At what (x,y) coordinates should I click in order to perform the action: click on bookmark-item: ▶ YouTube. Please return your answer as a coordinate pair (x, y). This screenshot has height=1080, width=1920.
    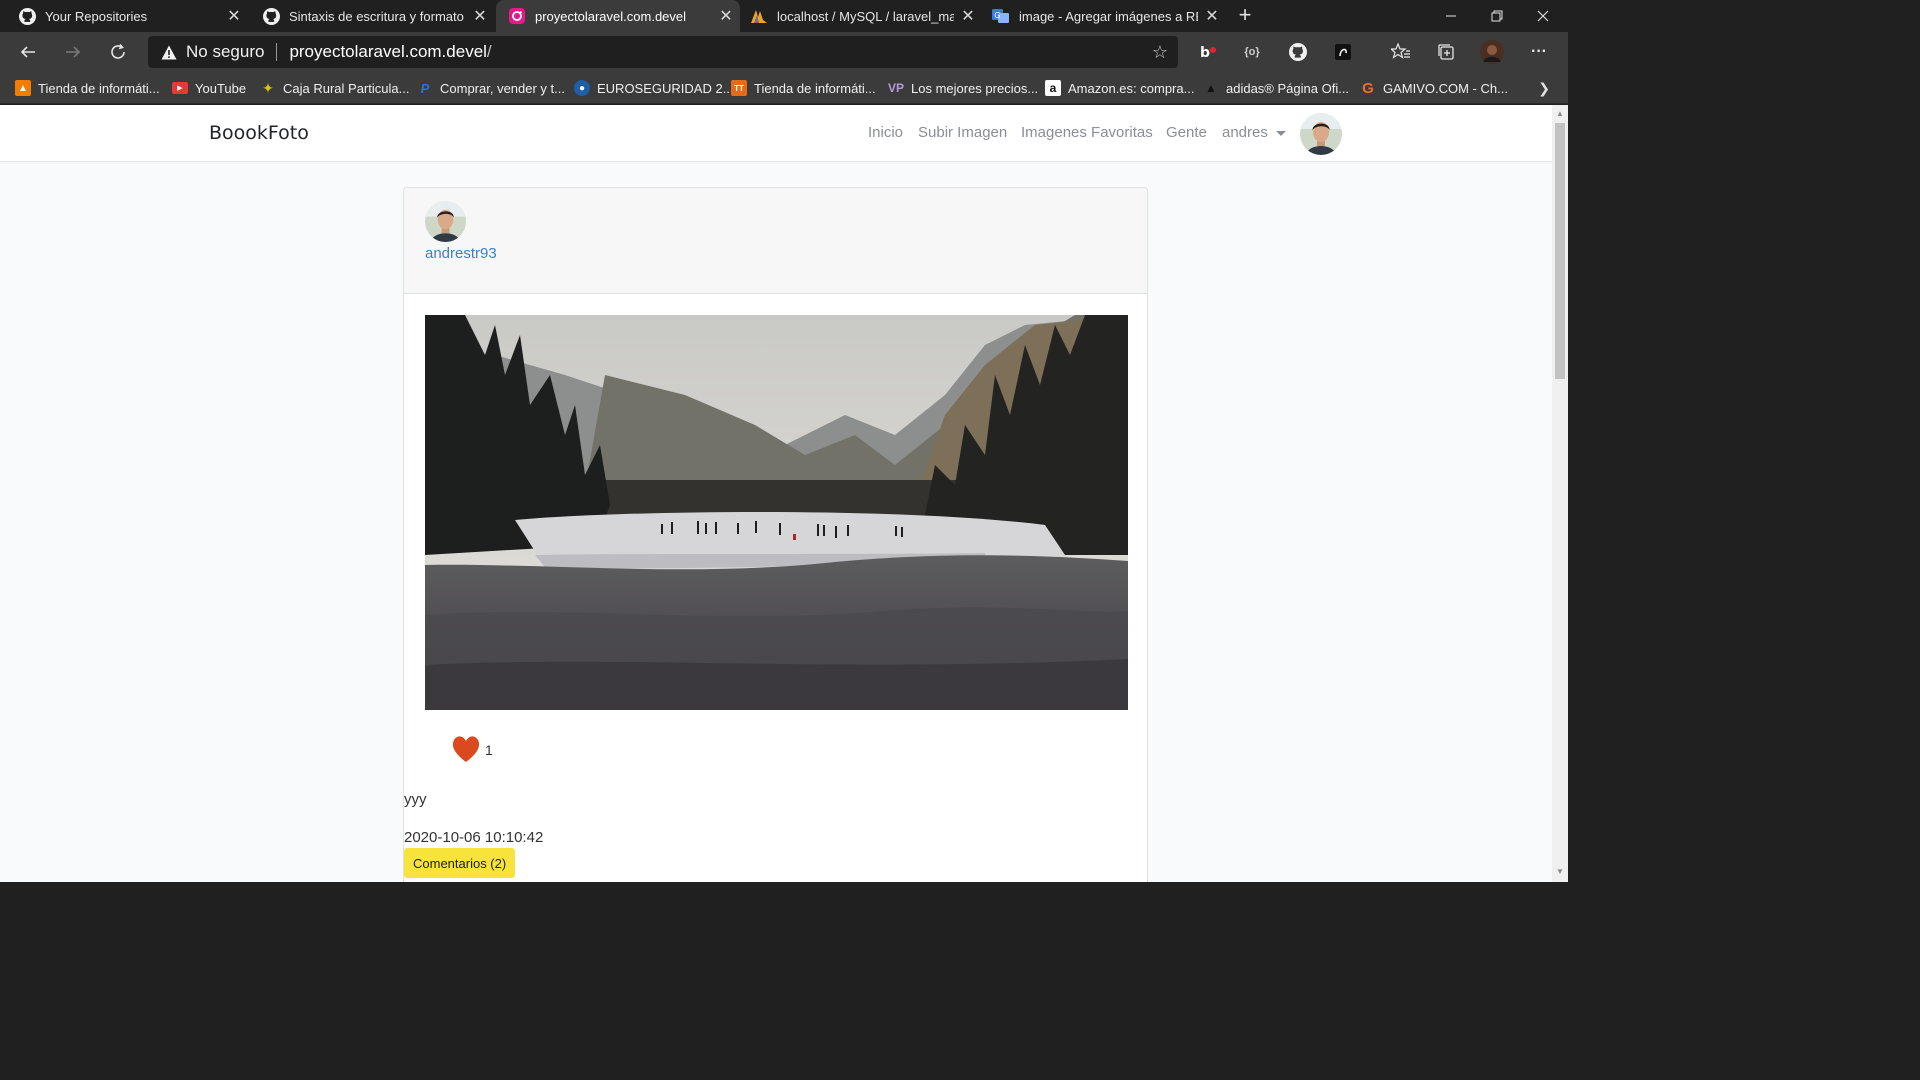
    Looking at the image, I should click on (209, 88).